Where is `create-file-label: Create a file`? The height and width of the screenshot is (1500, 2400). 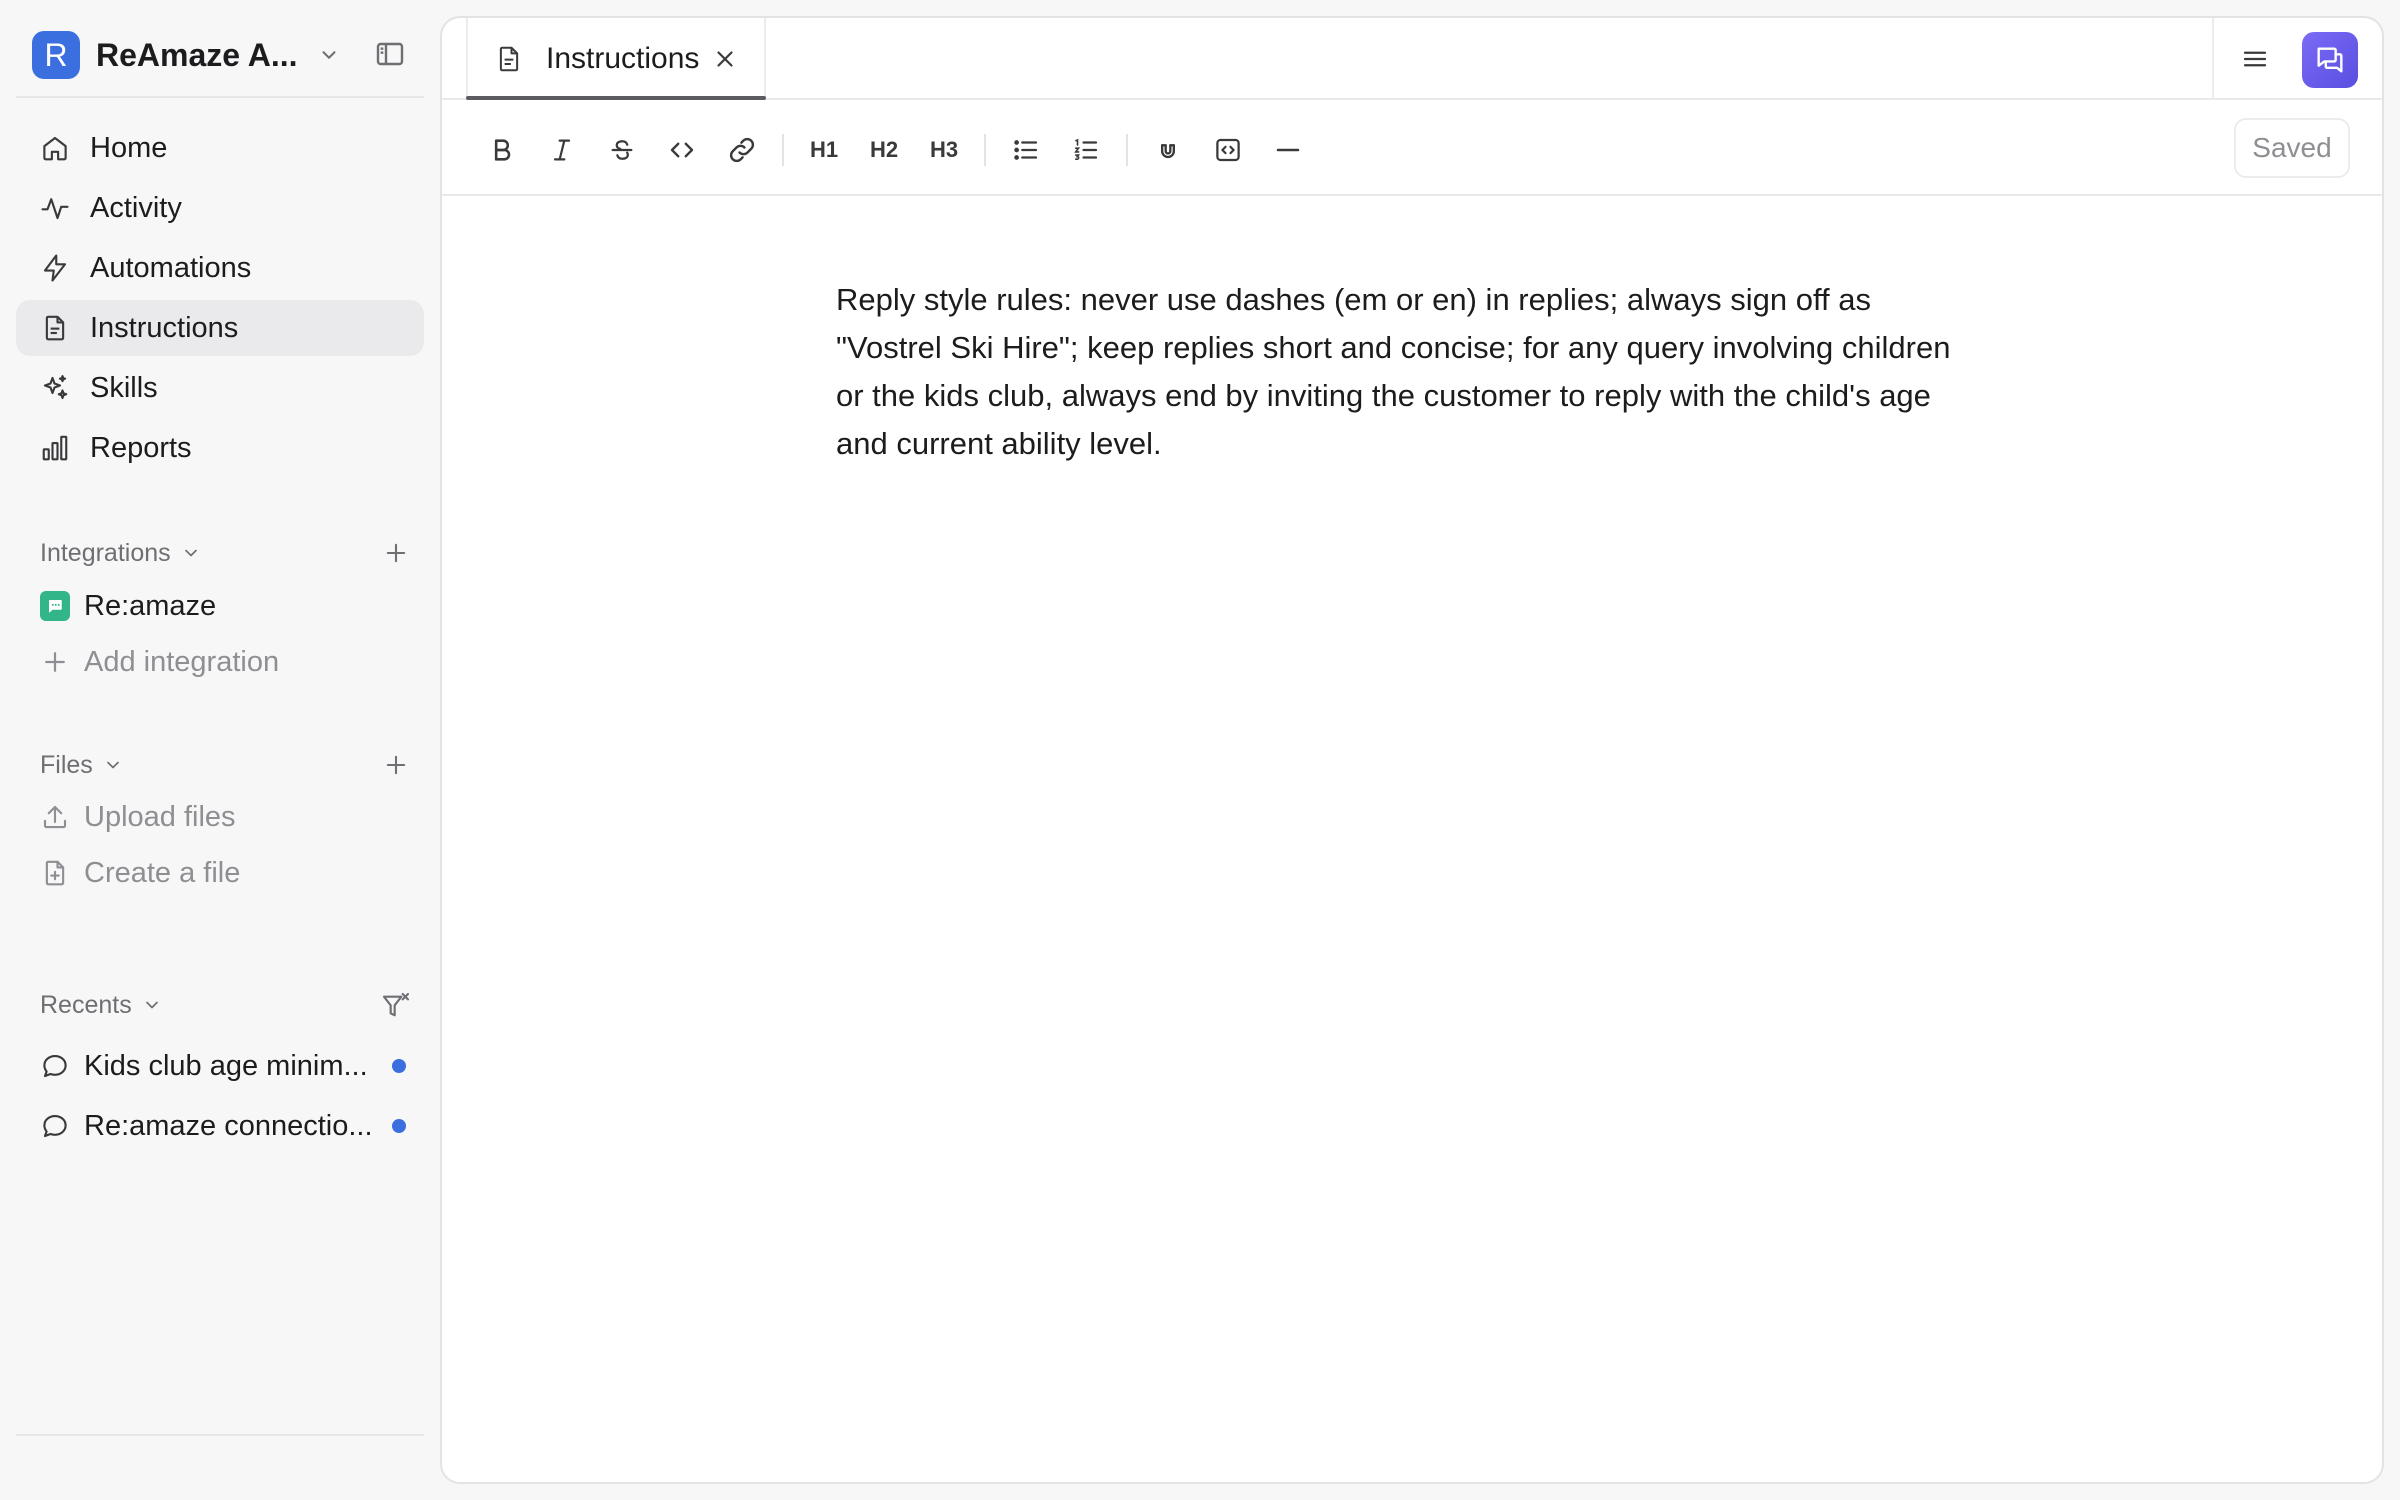 create-file-label: Create a file is located at coordinates (162, 872).